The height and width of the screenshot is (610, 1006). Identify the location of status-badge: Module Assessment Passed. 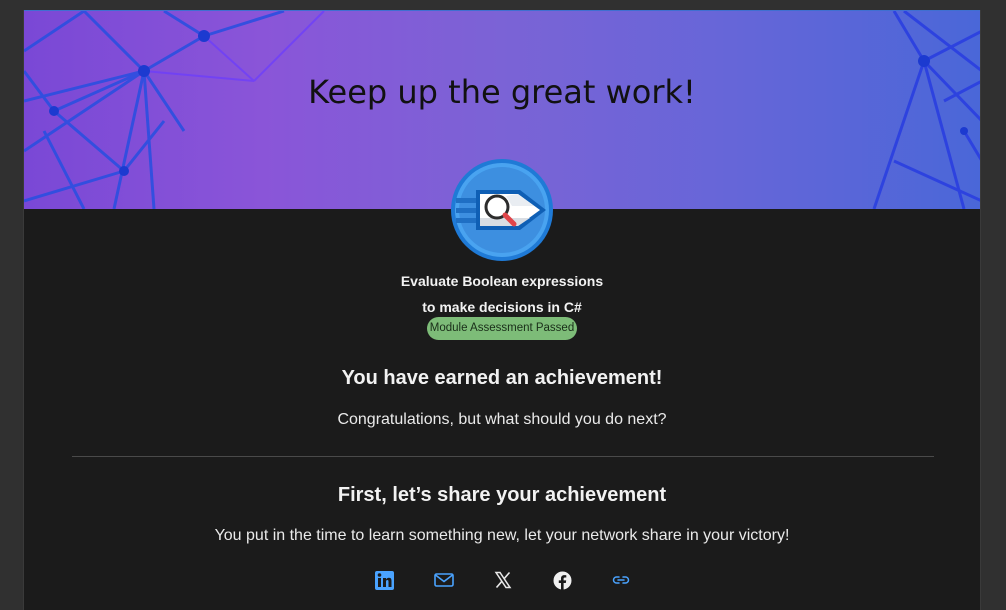
(502, 328).